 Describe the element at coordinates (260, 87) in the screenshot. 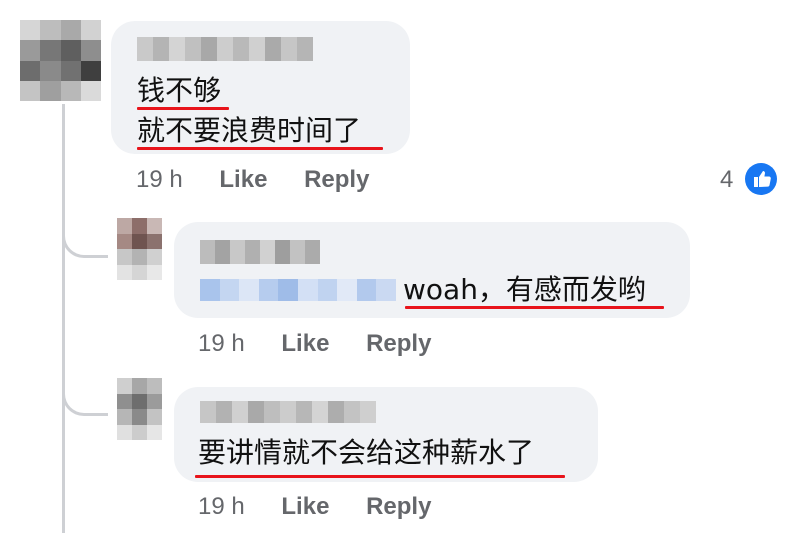

I see `comment-bubble: 钱不够 就不要浪费时间了` at that location.